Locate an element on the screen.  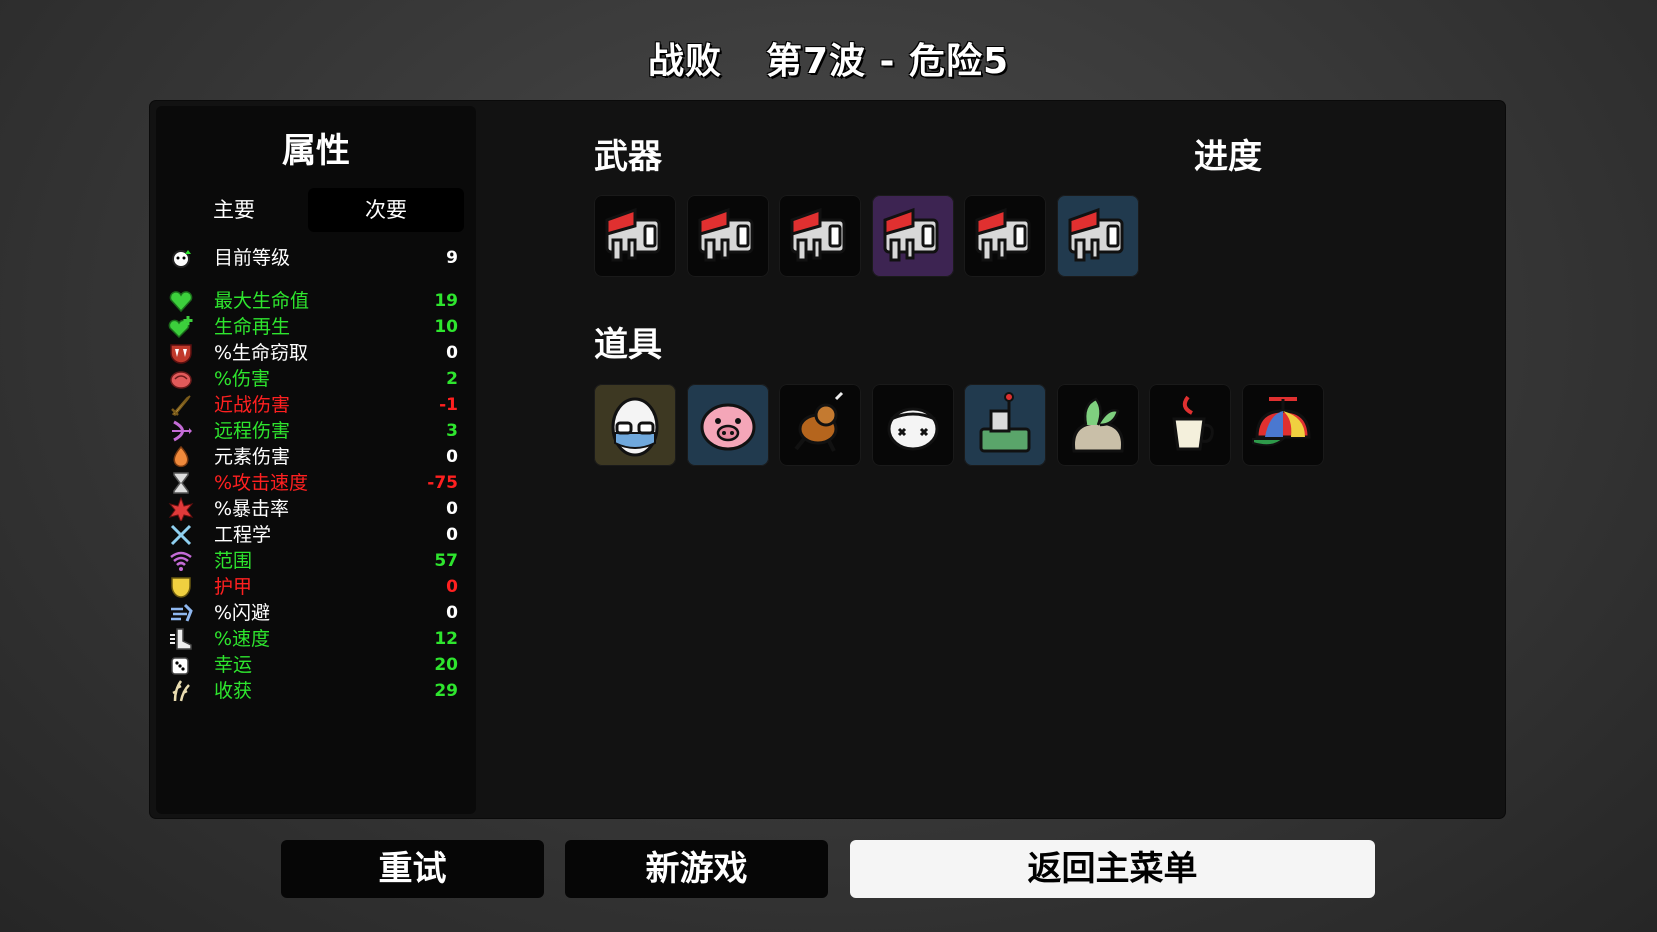
stat-row: 生命再生 10 is located at coordinates (313, 327).